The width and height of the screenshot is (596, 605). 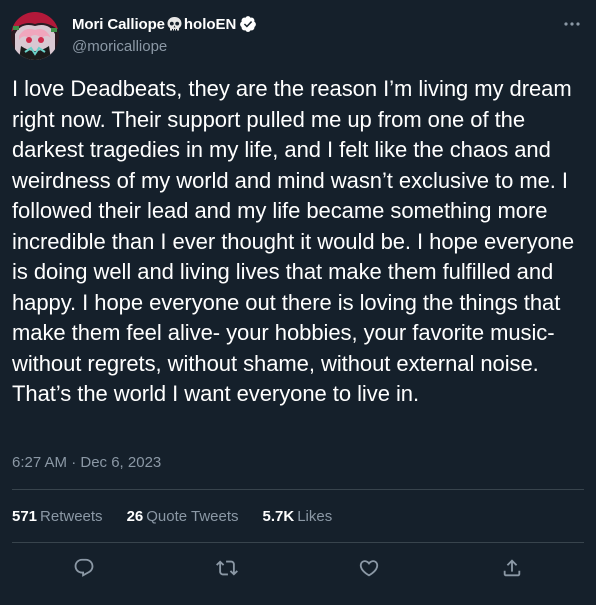 I want to click on quote-tweets-label: Quote Tweets, so click(x=192, y=516).